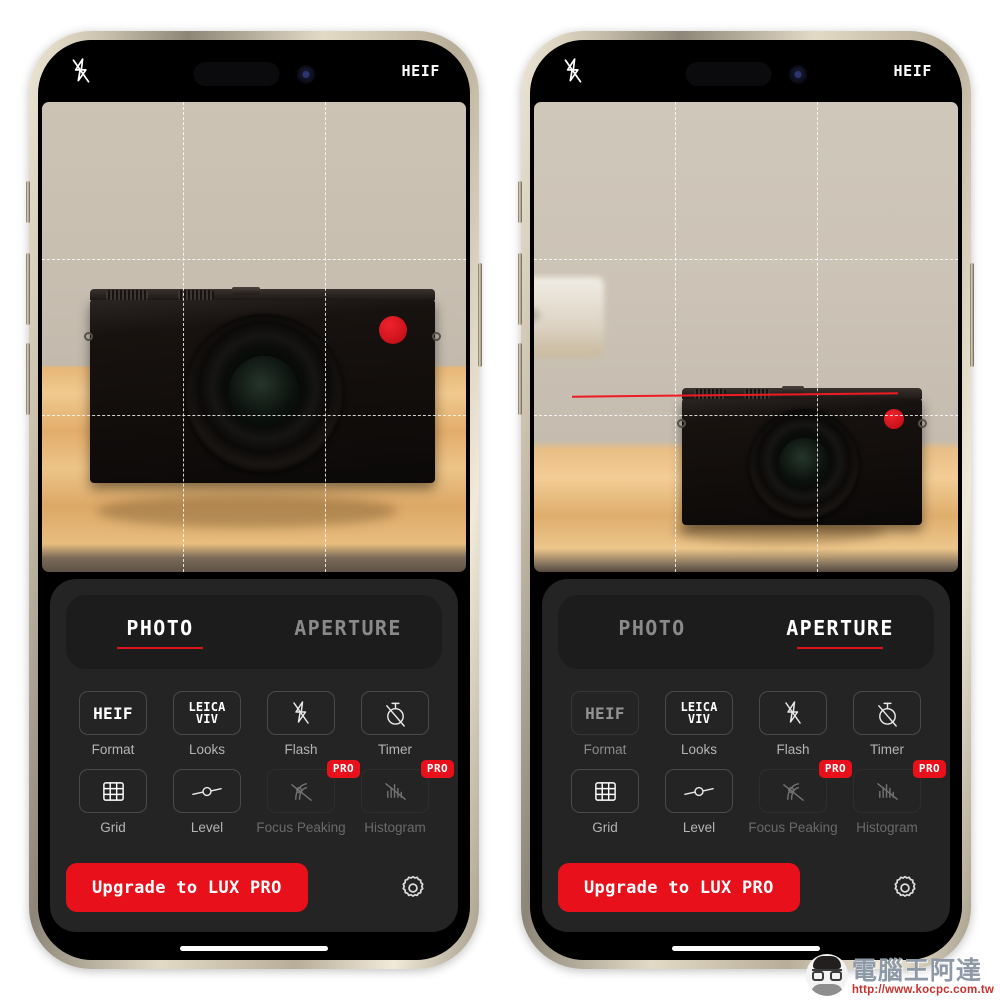 Image resolution: width=1000 pixels, height=1000 pixels. I want to click on tile-timer-left: Timer, so click(395, 725).